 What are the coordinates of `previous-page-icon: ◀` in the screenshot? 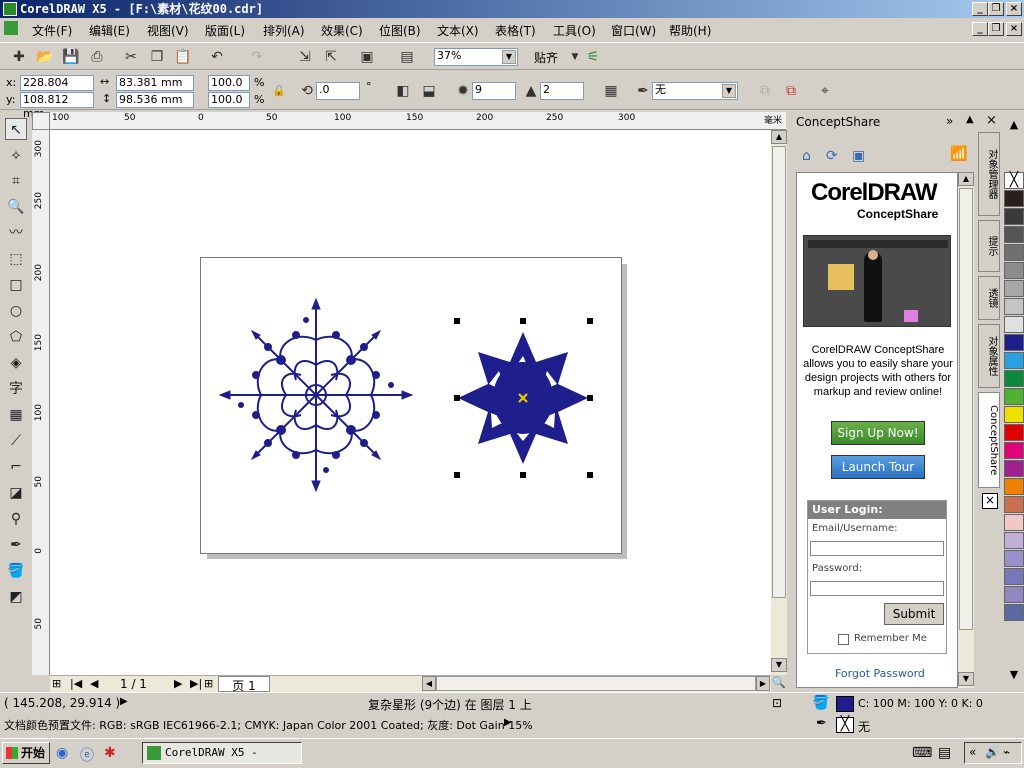 It's located at (94, 683).